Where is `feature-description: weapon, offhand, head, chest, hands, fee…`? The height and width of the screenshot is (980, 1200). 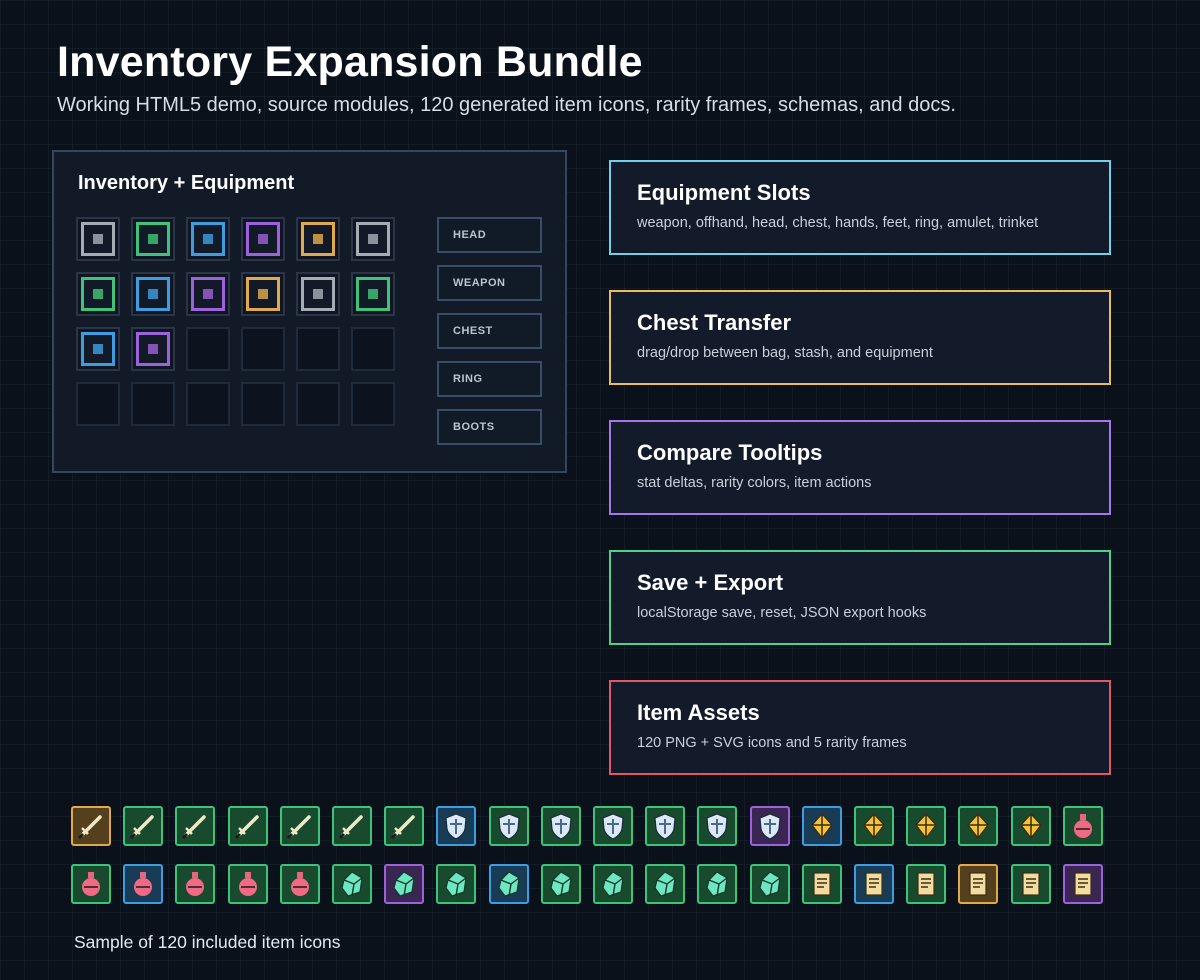
feature-description: weapon, offhand, head, chest, hands, fee… is located at coordinates (838, 223).